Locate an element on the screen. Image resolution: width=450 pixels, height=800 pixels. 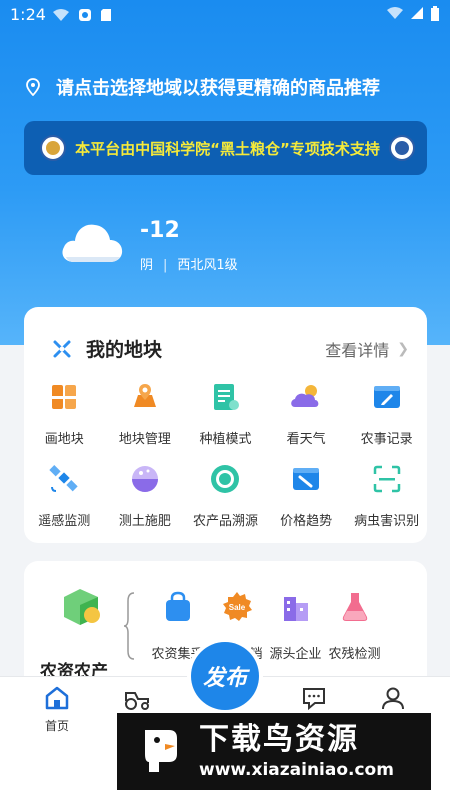
view-details-label: 查看详情 is located at coordinates (357, 350).